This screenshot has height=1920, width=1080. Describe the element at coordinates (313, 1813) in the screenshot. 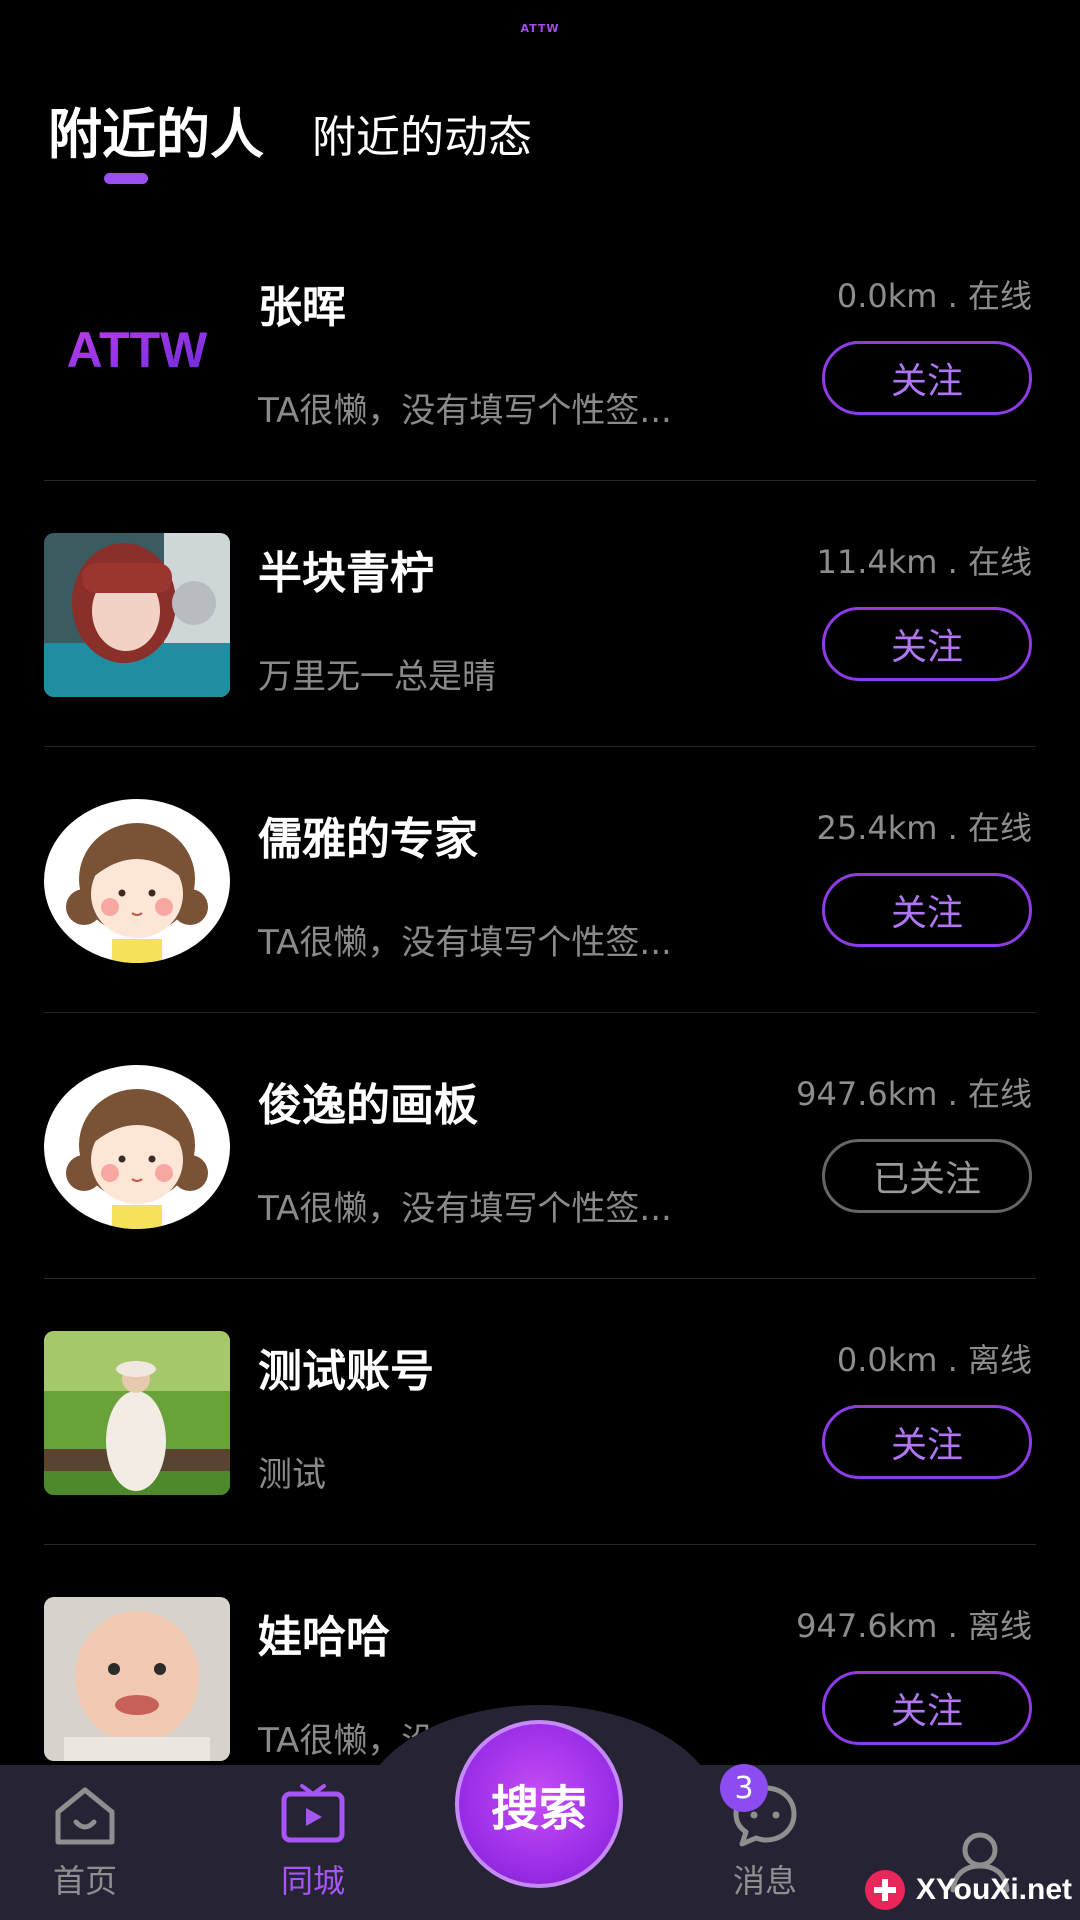

I see `tv-icon` at that location.